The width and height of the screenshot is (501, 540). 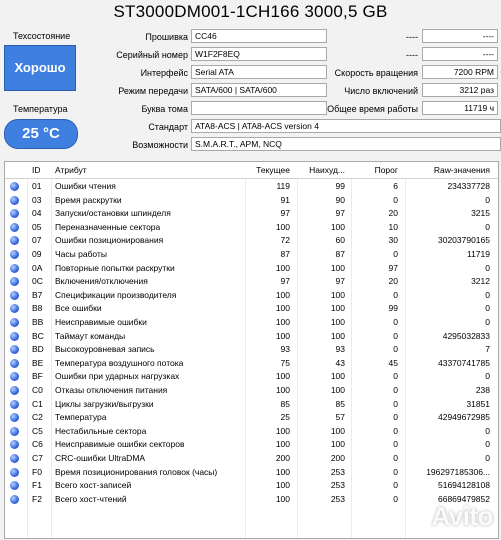 I want to click on cell-id: 04, so click(x=37, y=213).